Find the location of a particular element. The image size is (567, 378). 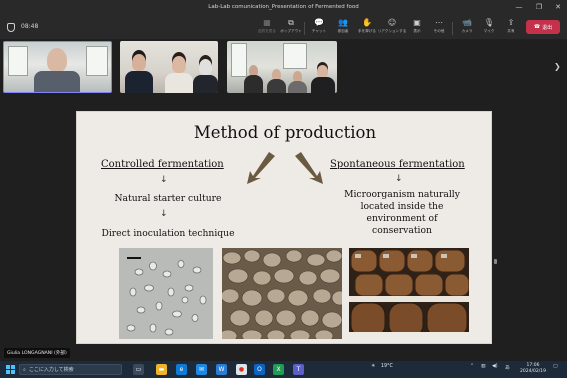

microscope-yeast-image is located at coordinates (166, 293).